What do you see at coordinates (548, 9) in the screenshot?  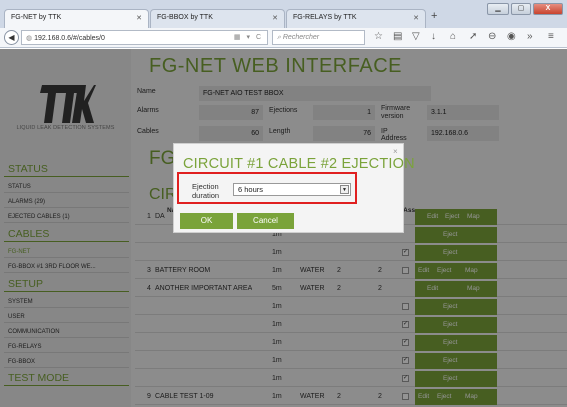 I see `window-close-button: X` at bounding box center [548, 9].